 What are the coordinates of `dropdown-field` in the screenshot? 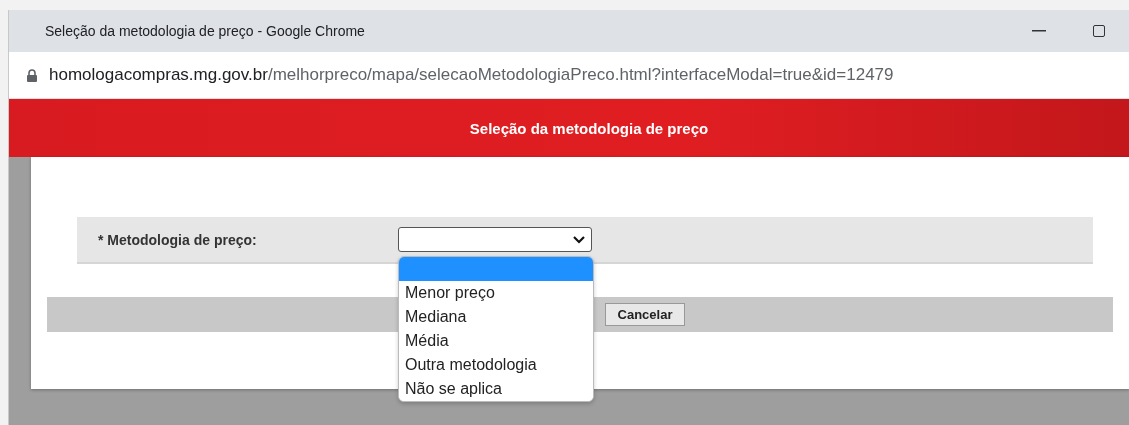 It's located at (495, 239).